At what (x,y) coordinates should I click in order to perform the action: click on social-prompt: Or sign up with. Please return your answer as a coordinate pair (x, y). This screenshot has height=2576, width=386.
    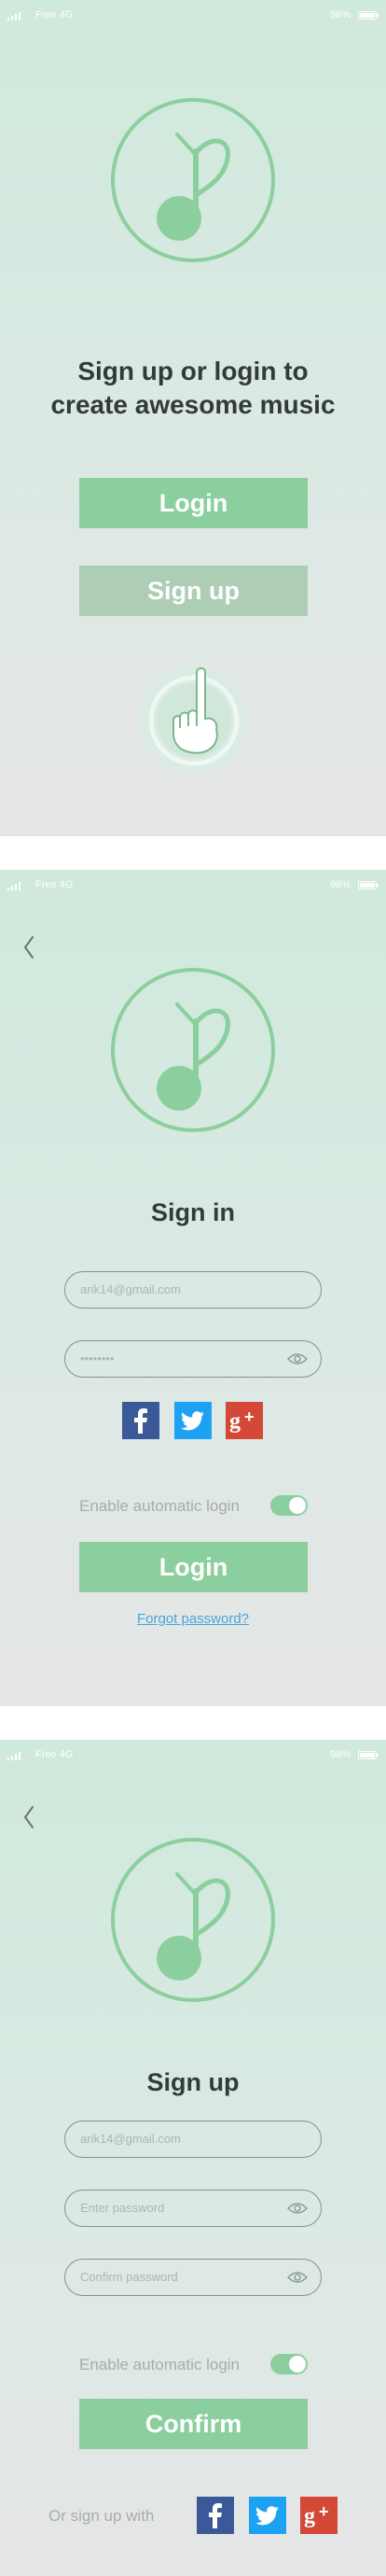
    Looking at the image, I should click on (102, 2516).